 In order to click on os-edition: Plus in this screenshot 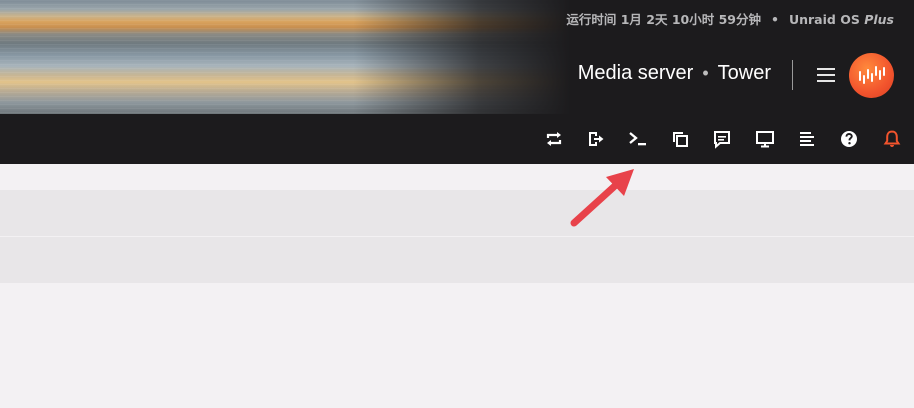, I will do `click(879, 19)`.